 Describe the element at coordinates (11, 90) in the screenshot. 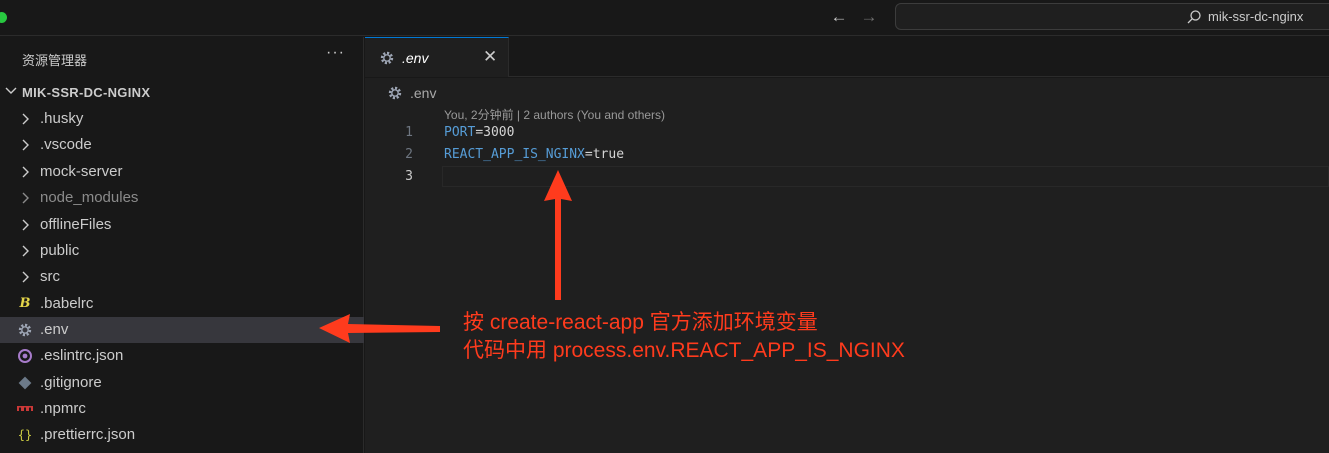

I see `chevron-down-icon` at that location.